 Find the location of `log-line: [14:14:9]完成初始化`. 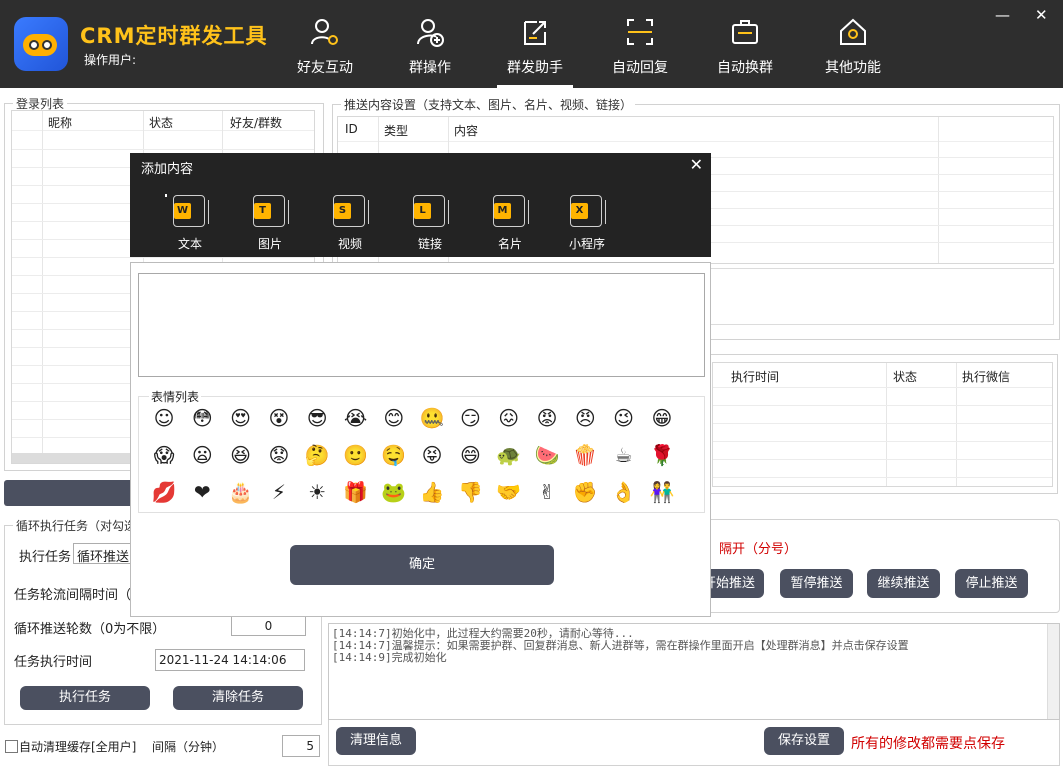

log-line: [14:14:9]完成初始化 is located at coordinates (389, 657).